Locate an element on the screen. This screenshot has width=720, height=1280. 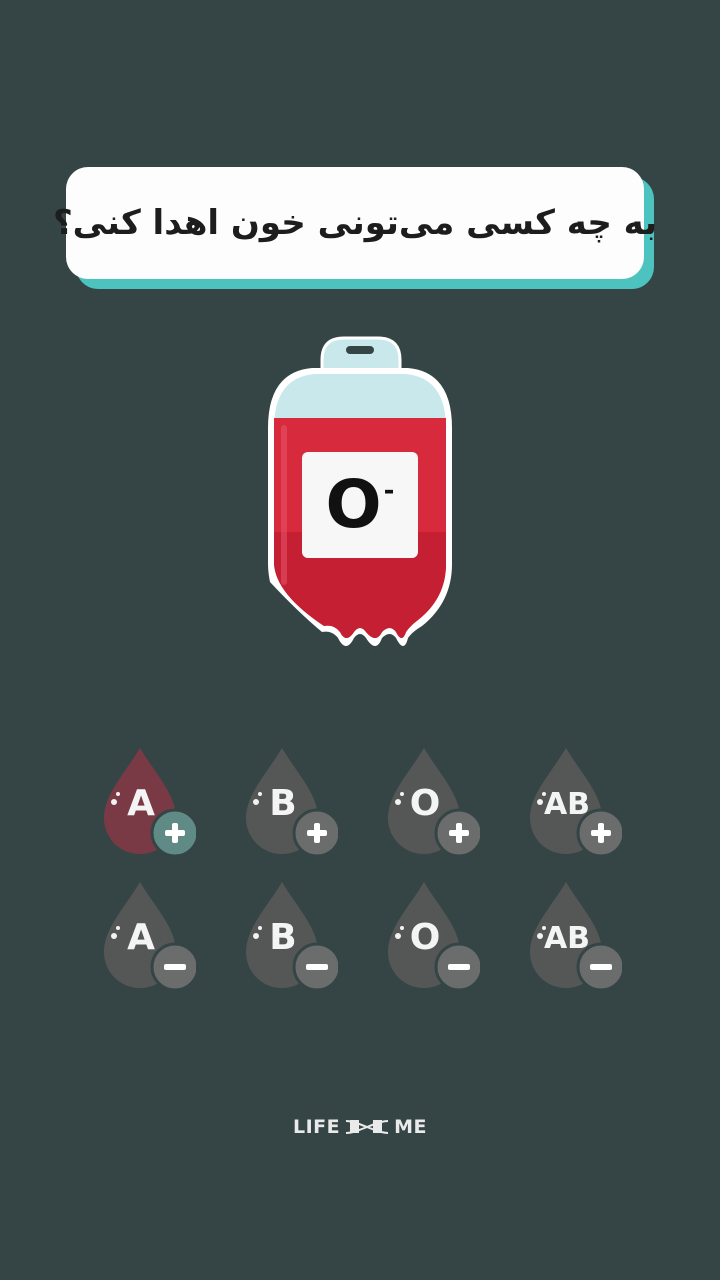
donor-drop-ab-pos: AB+ is located at coordinates (572, 800).